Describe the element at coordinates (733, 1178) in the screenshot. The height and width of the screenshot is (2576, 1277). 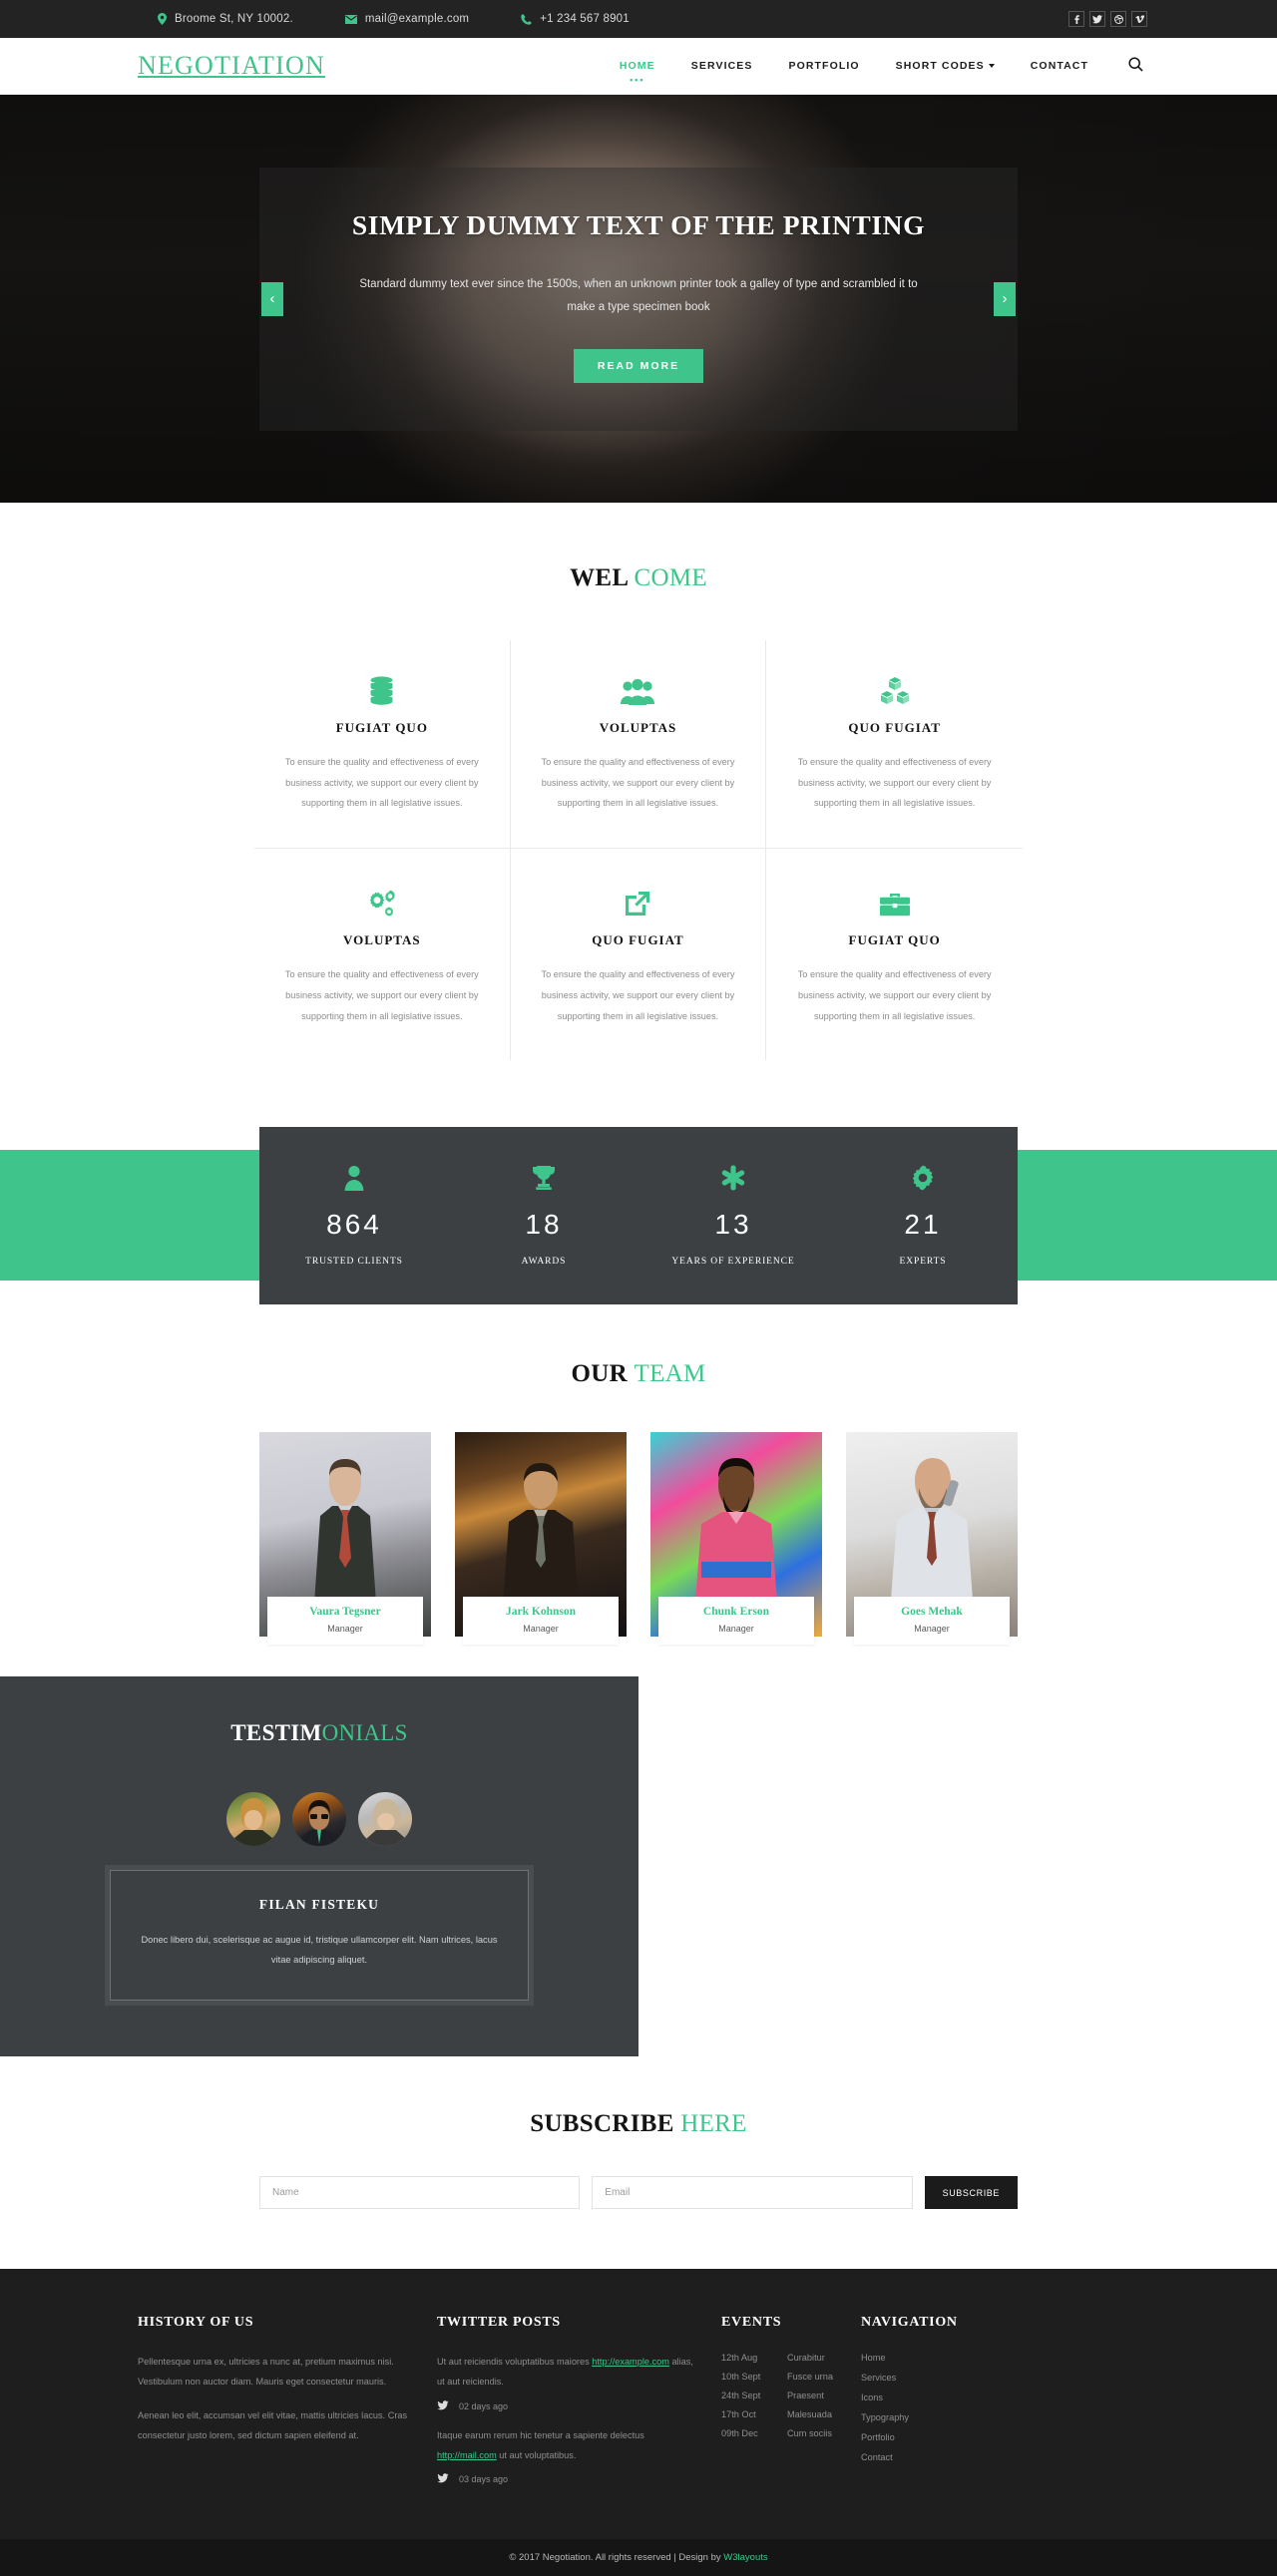
I see `asterisk-icon` at that location.